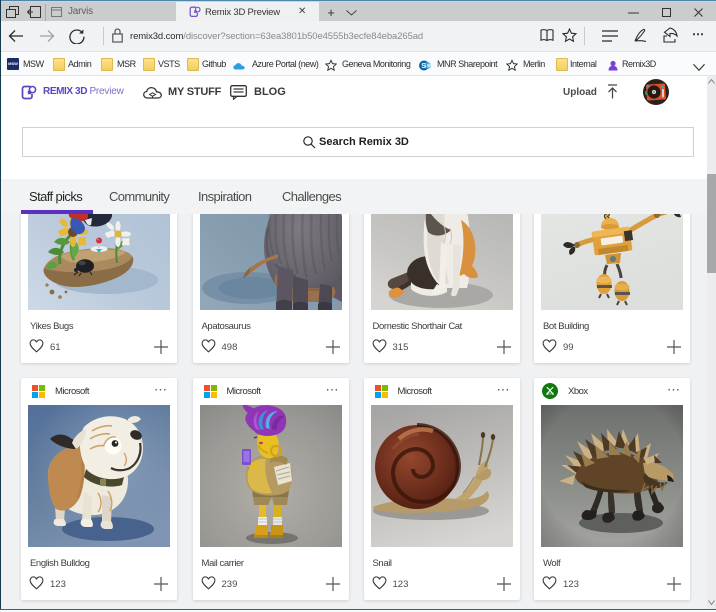 The image size is (716, 612). What do you see at coordinates (550, 393) in the screenshot?
I see `svg-text: XBOX` at bounding box center [550, 393].